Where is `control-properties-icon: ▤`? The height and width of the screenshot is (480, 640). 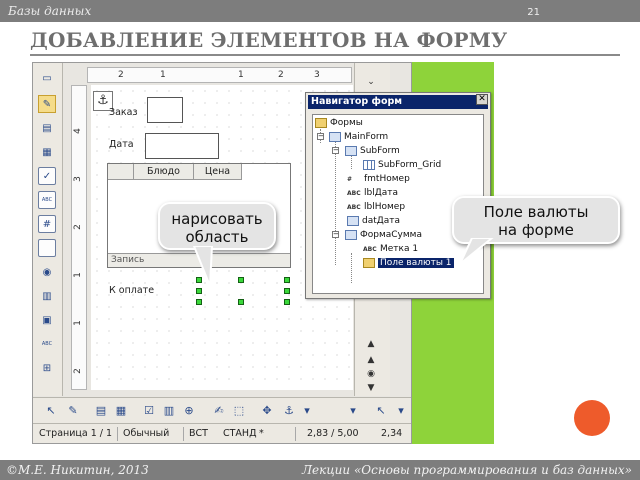
control-properties-icon: ▤ is located at coordinates (47, 128).